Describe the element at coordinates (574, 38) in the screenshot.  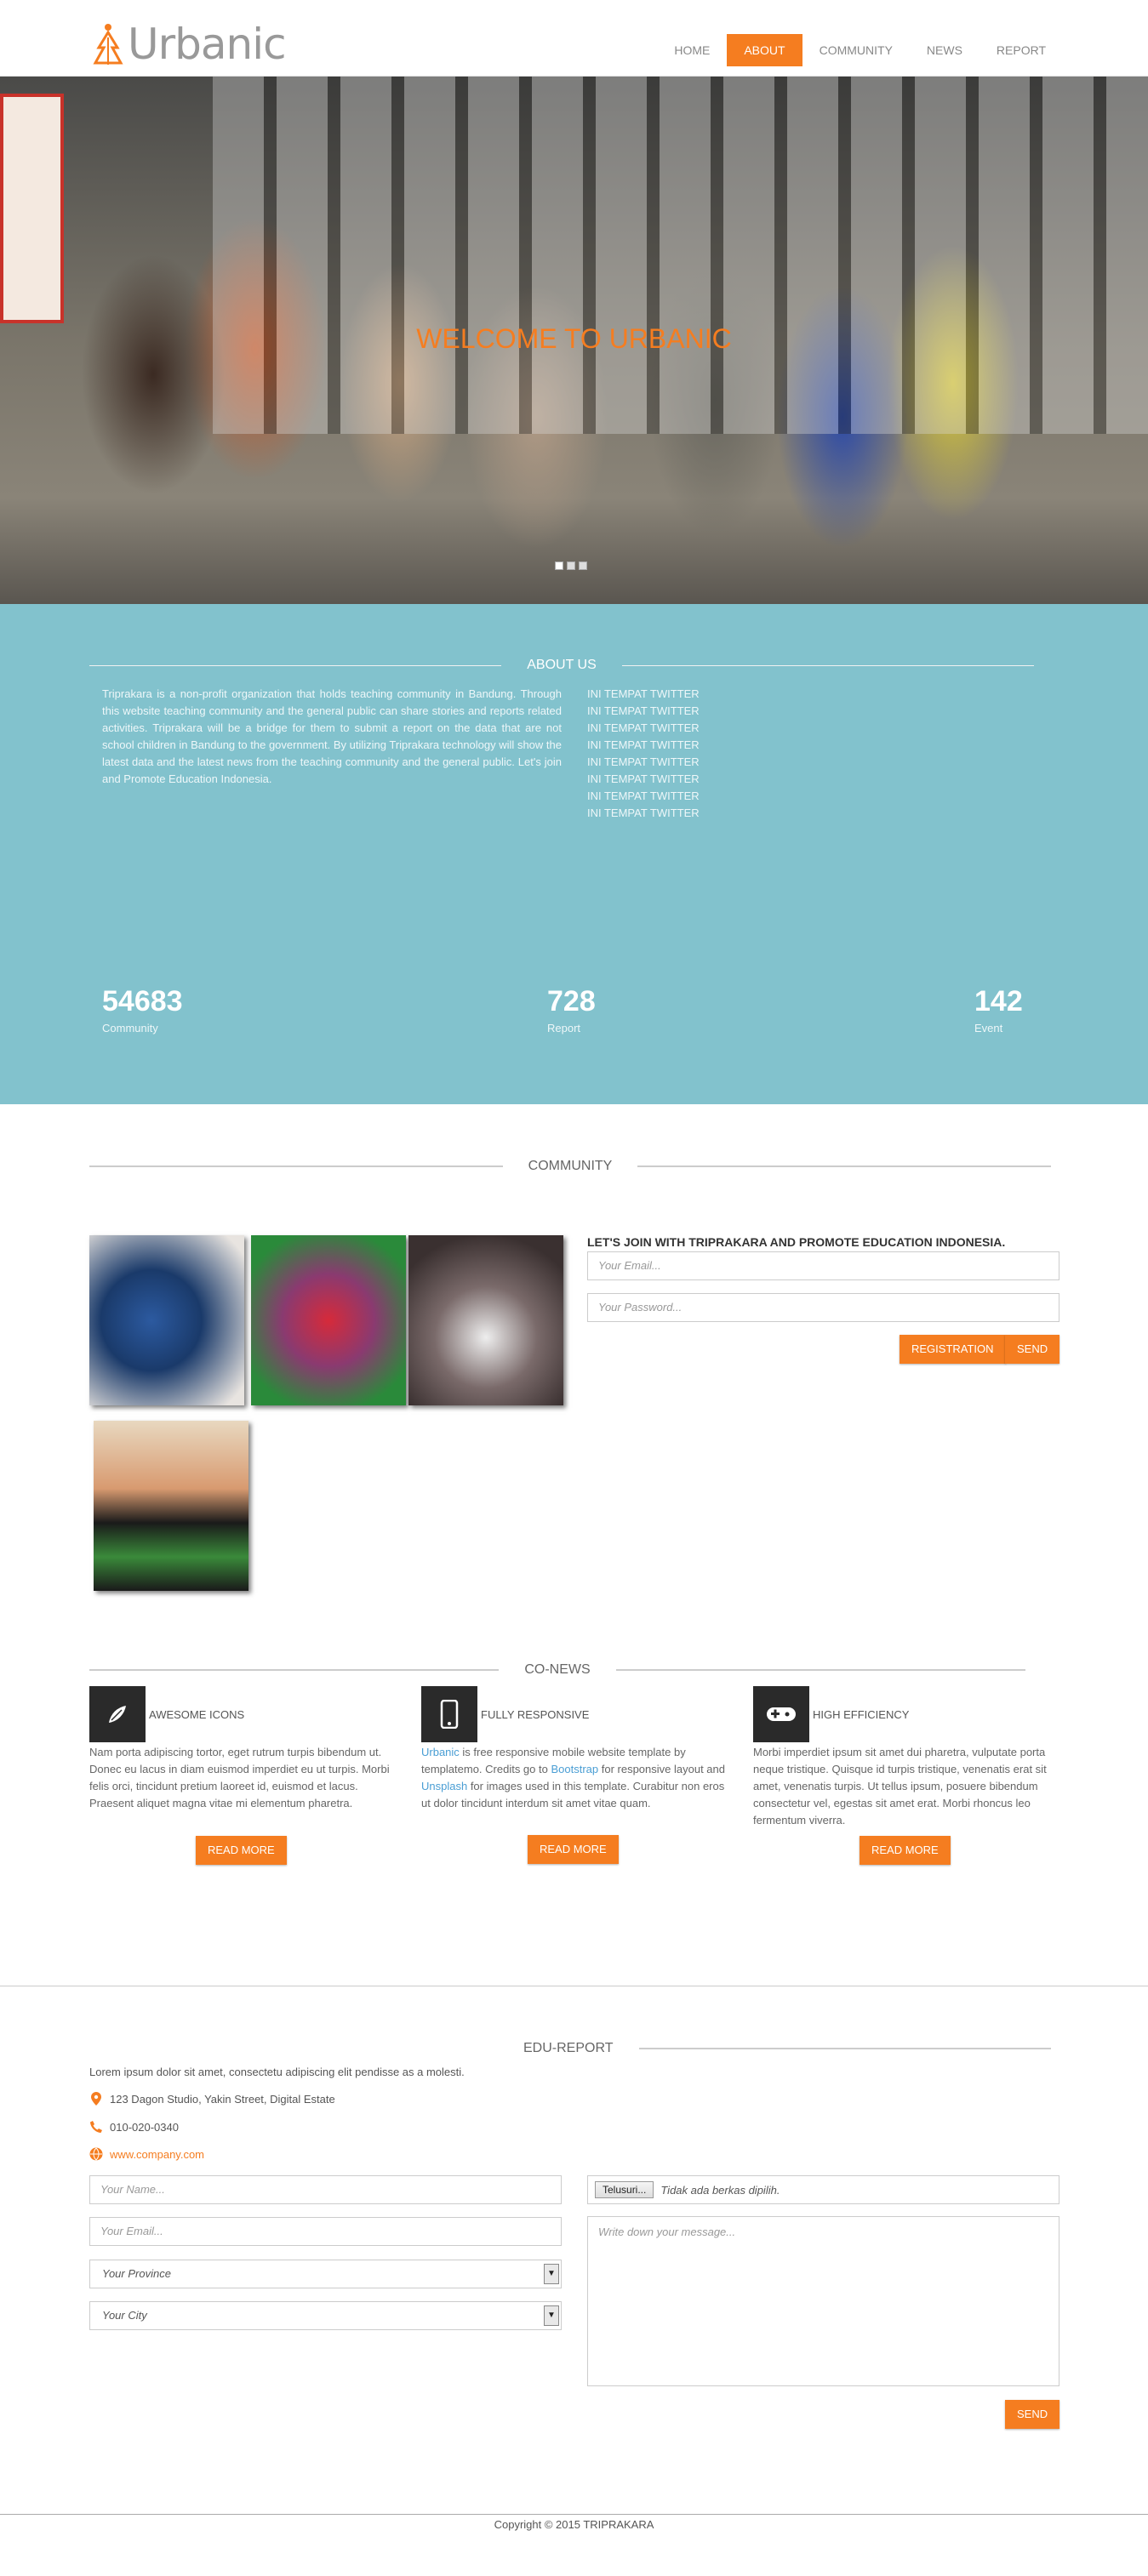
I see `navbar: Urbanic HOME ABOUT COMMUNITY NEWS REPORT` at that location.